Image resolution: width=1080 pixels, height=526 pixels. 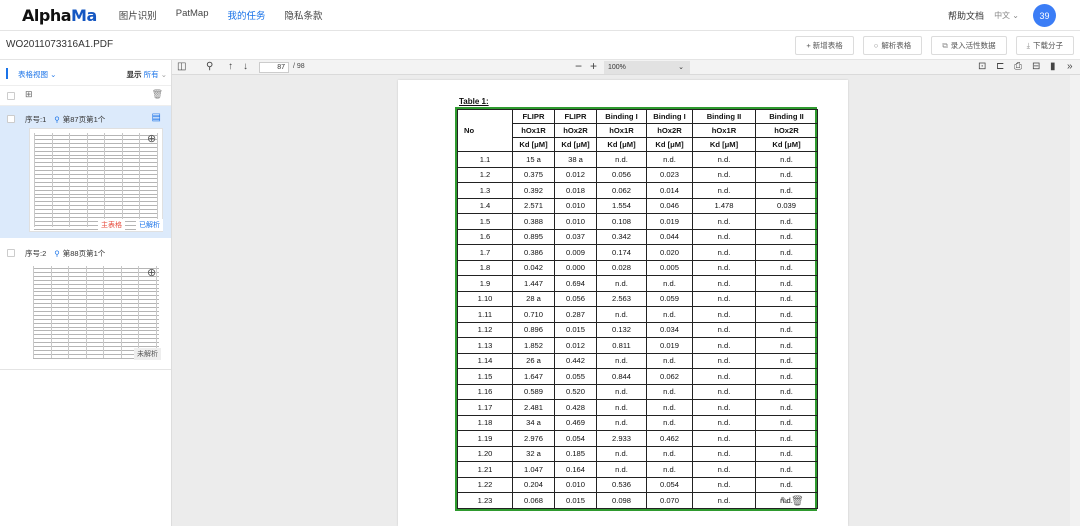 I want to click on select-all-checkbox, so click(x=11, y=96).